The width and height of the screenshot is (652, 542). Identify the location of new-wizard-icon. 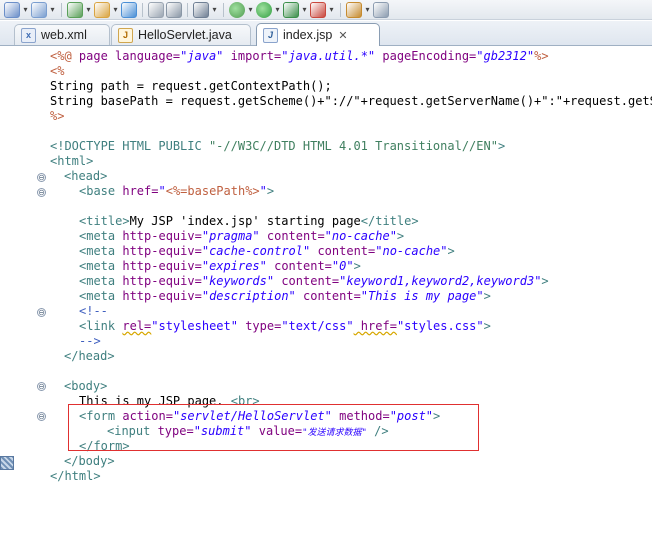
(12, 9).